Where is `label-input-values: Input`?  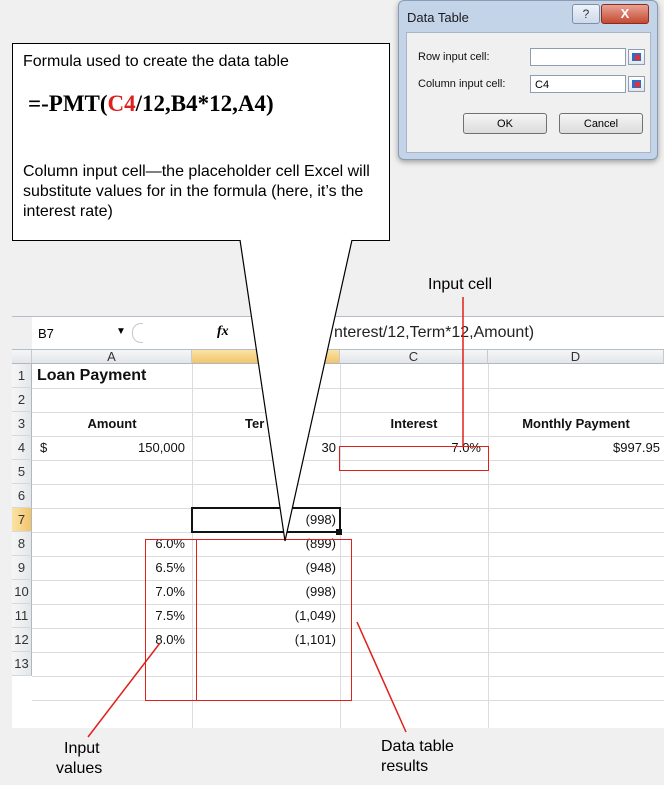 label-input-values: Input is located at coordinates (82, 748).